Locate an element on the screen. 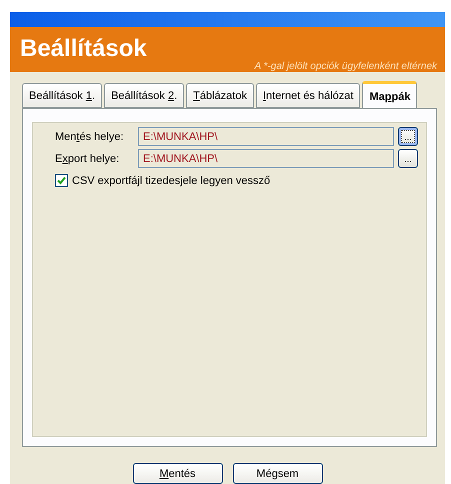  header-note: A *-gal jelölt opciók ügyfelenként eltérnek is located at coordinates (345, 66).